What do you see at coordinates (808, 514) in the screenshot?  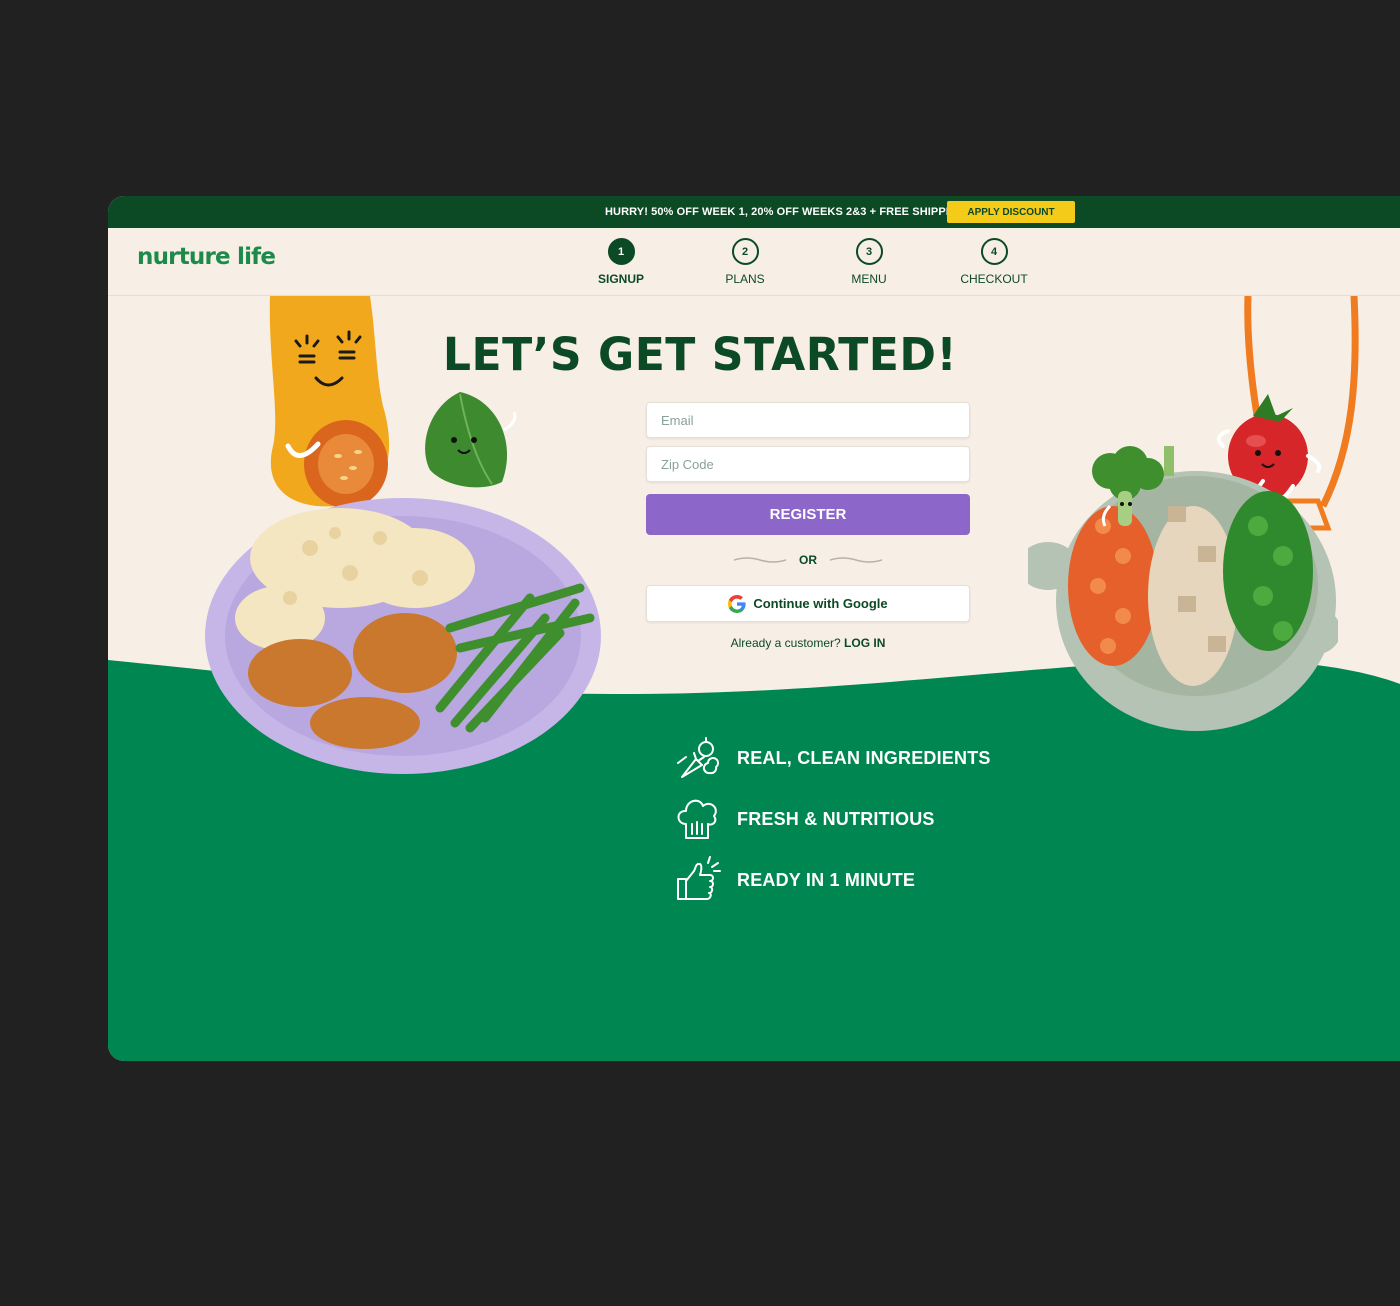 I see `register-button: REGISTER` at bounding box center [808, 514].